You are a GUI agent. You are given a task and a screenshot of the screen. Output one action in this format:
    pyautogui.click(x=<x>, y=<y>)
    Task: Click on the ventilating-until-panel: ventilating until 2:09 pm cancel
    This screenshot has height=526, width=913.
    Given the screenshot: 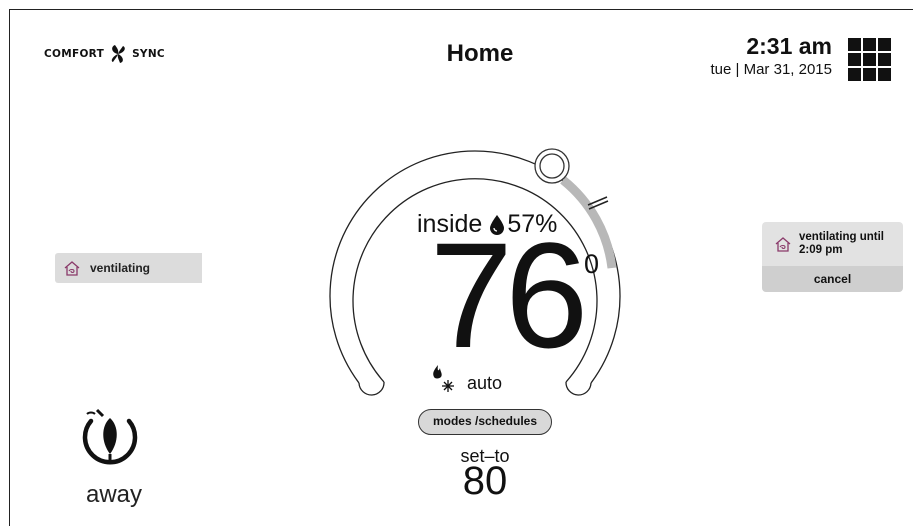 What is the action you would take?
    pyautogui.click(x=832, y=257)
    